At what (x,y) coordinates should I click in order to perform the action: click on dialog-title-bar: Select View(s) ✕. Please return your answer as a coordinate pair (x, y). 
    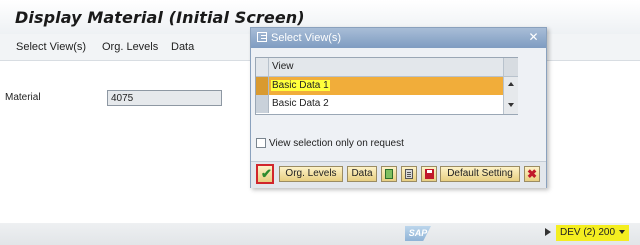
    Looking at the image, I should click on (398, 38).